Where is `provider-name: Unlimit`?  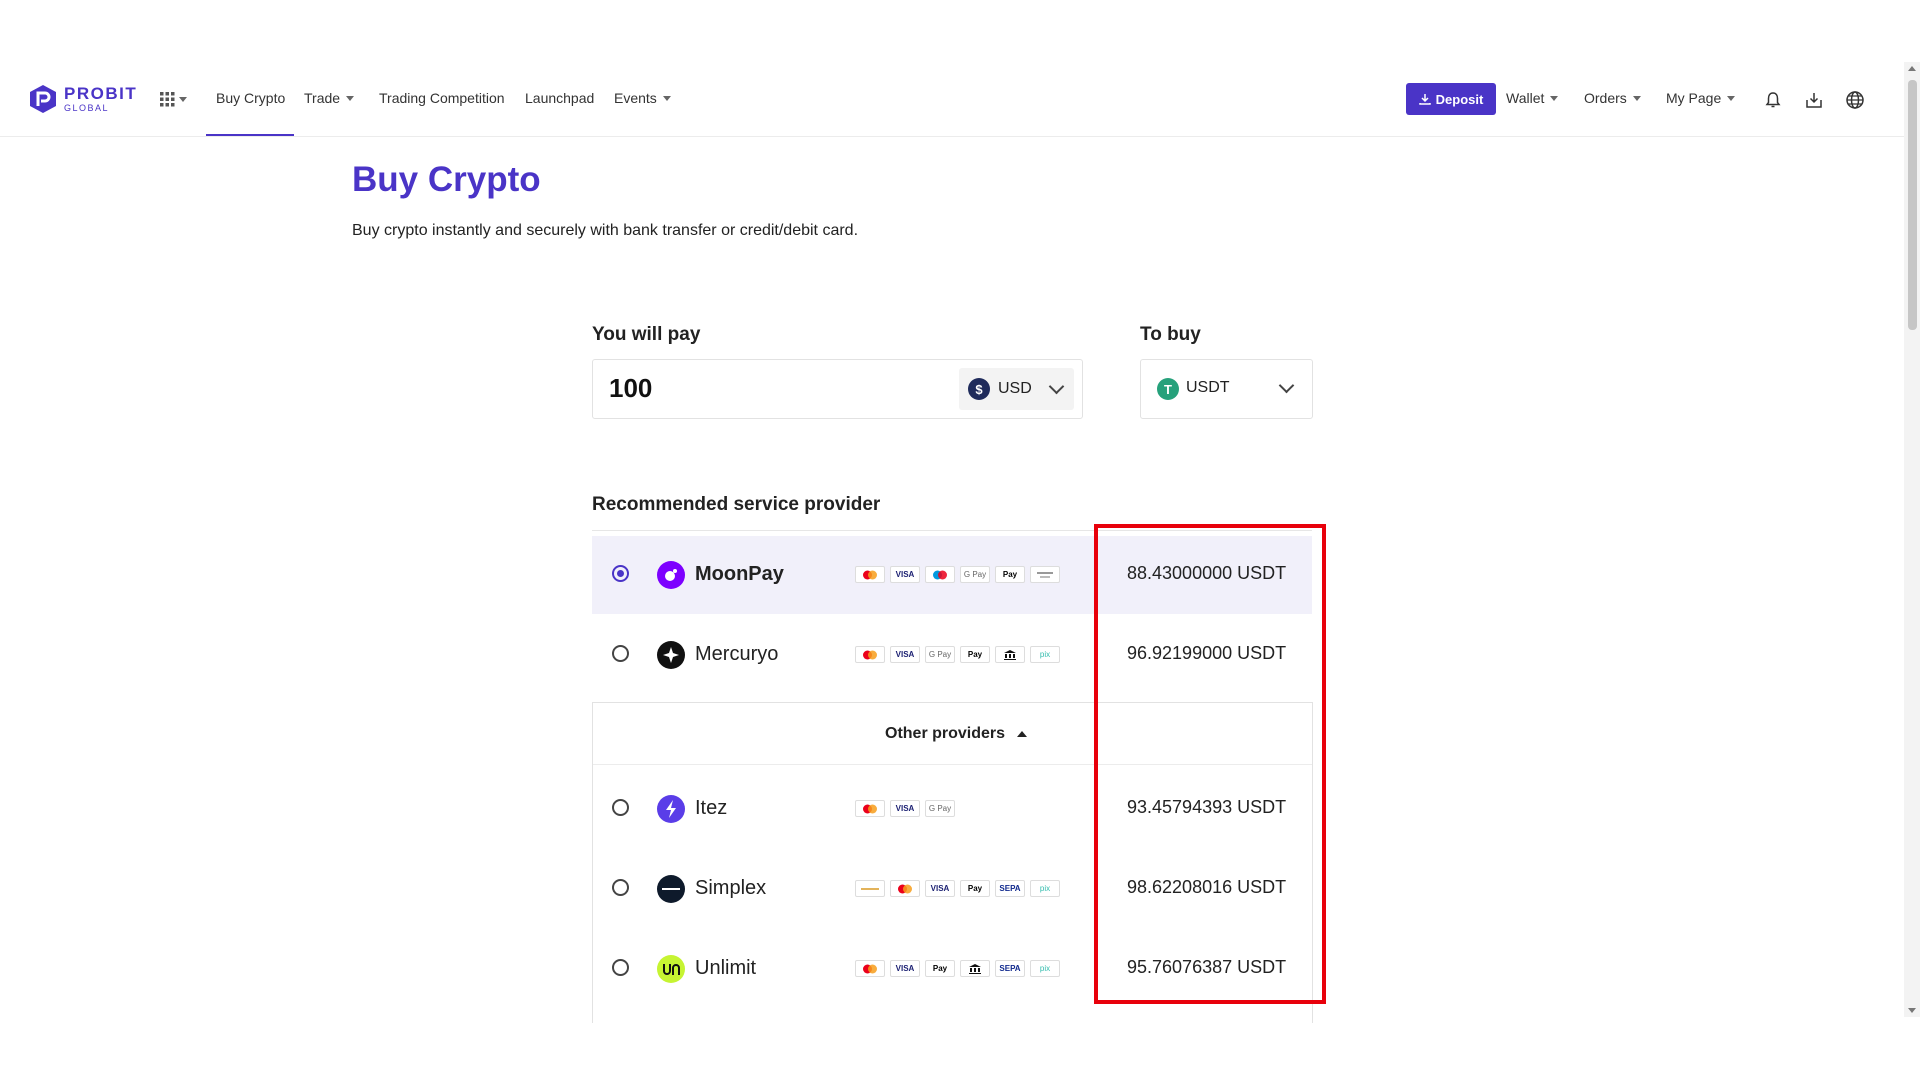
provider-name: Unlimit is located at coordinates (726, 968).